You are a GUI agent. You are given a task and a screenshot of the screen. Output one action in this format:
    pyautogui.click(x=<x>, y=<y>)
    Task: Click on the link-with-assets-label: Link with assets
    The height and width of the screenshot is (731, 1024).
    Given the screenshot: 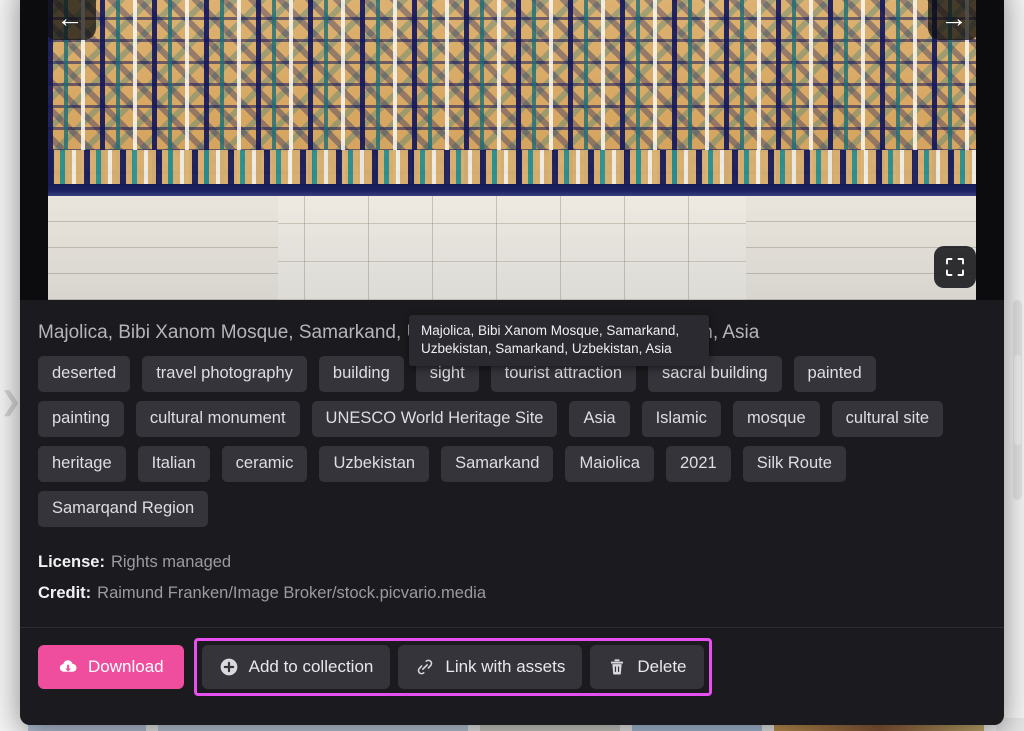 What is the action you would take?
    pyautogui.click(x=505, y=666)
    